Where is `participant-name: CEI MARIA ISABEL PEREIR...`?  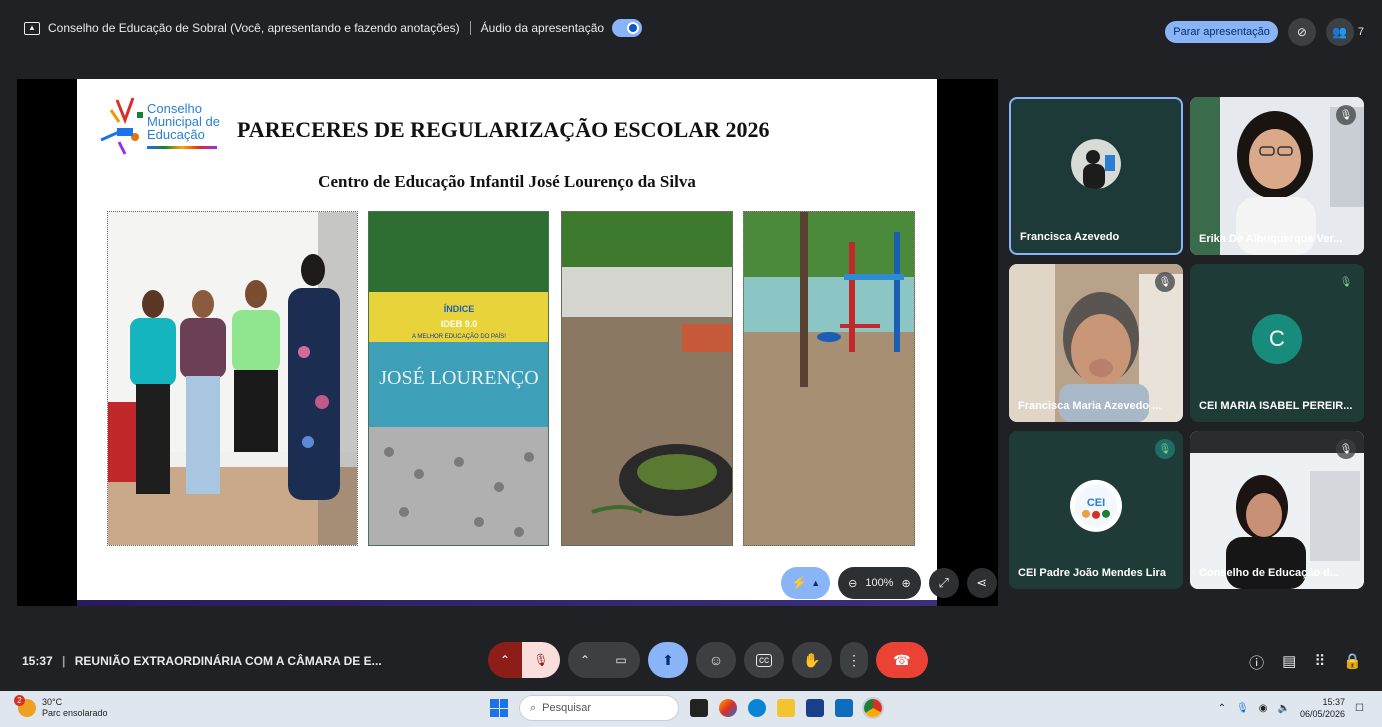
participant-name: CEI MARIA ISABEL PEREIR... is located at coordinates (1276, 406).